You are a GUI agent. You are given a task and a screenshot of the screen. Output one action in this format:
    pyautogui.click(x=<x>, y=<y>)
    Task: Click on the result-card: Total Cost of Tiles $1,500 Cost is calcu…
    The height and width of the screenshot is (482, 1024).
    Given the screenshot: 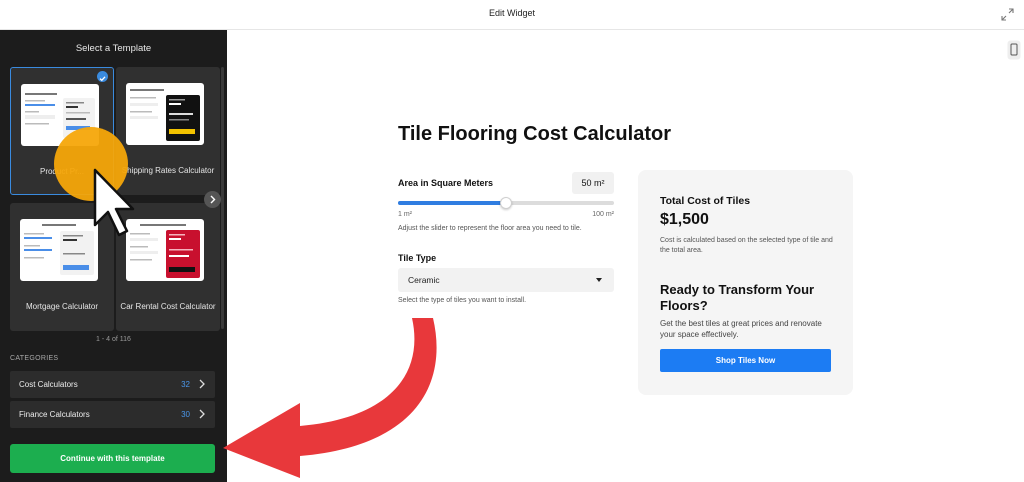 What is the action you would take?
    pyautogui.click(x=745, y=282)
    